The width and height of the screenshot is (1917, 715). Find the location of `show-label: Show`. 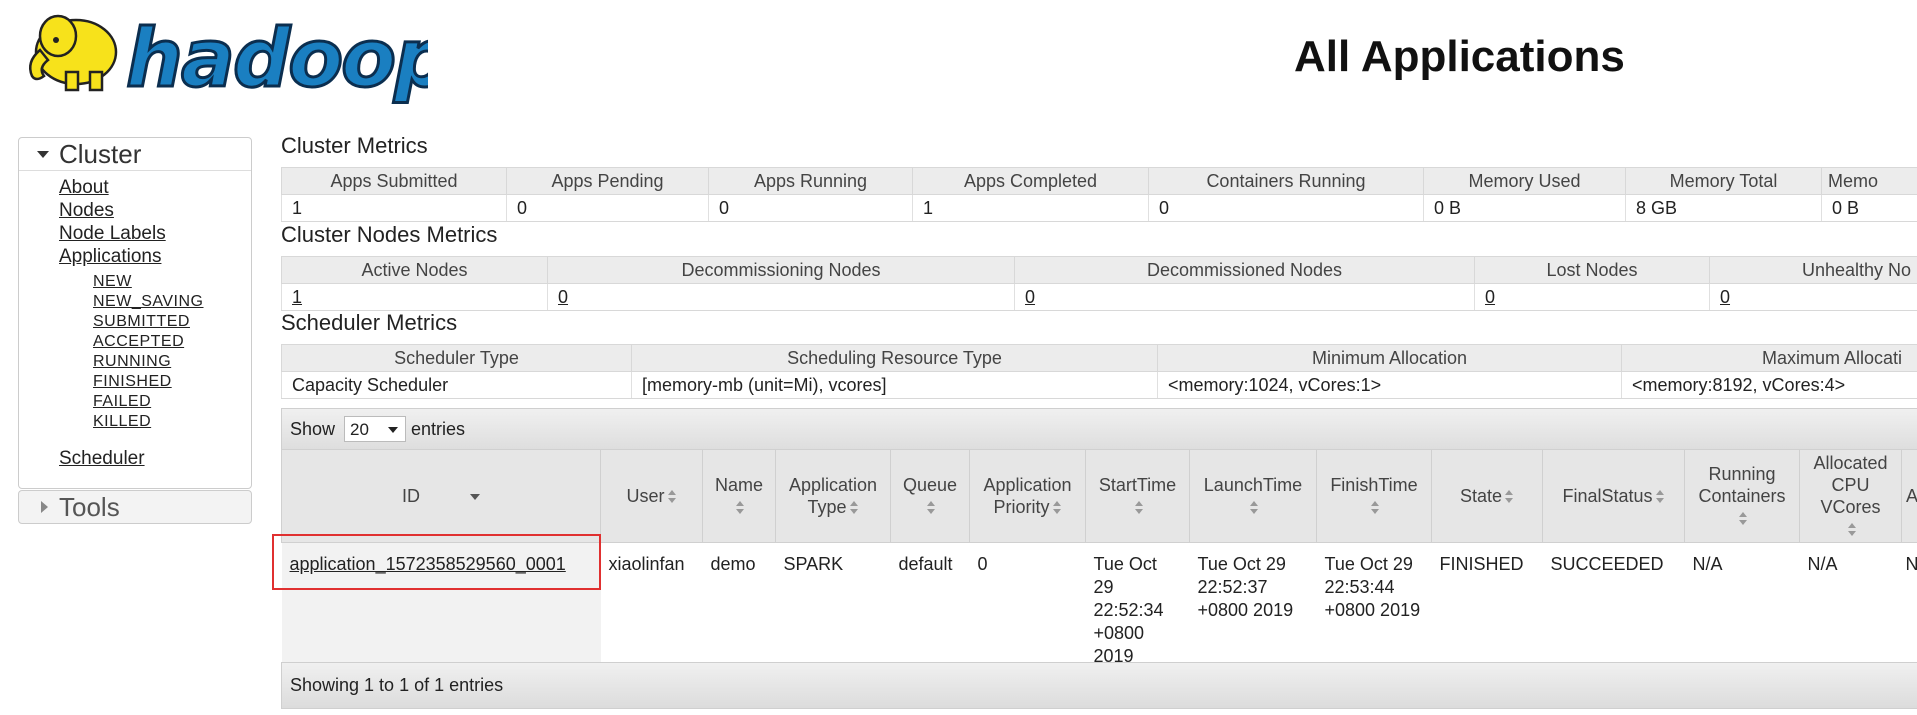

show-label: Show is located at coordinates (313, 429).